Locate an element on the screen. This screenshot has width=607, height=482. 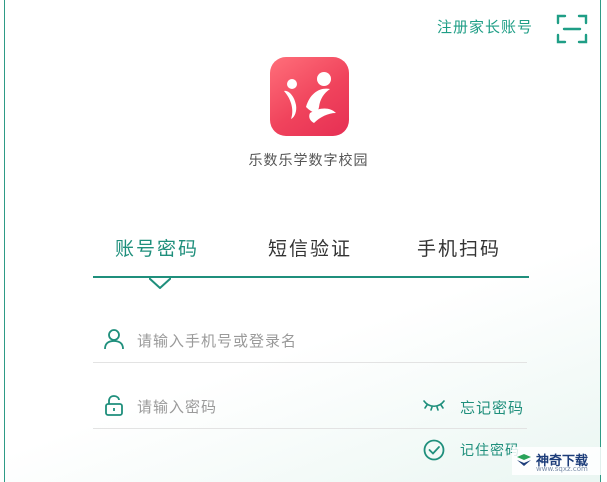
user-icon is located at coordinates (114, 339).